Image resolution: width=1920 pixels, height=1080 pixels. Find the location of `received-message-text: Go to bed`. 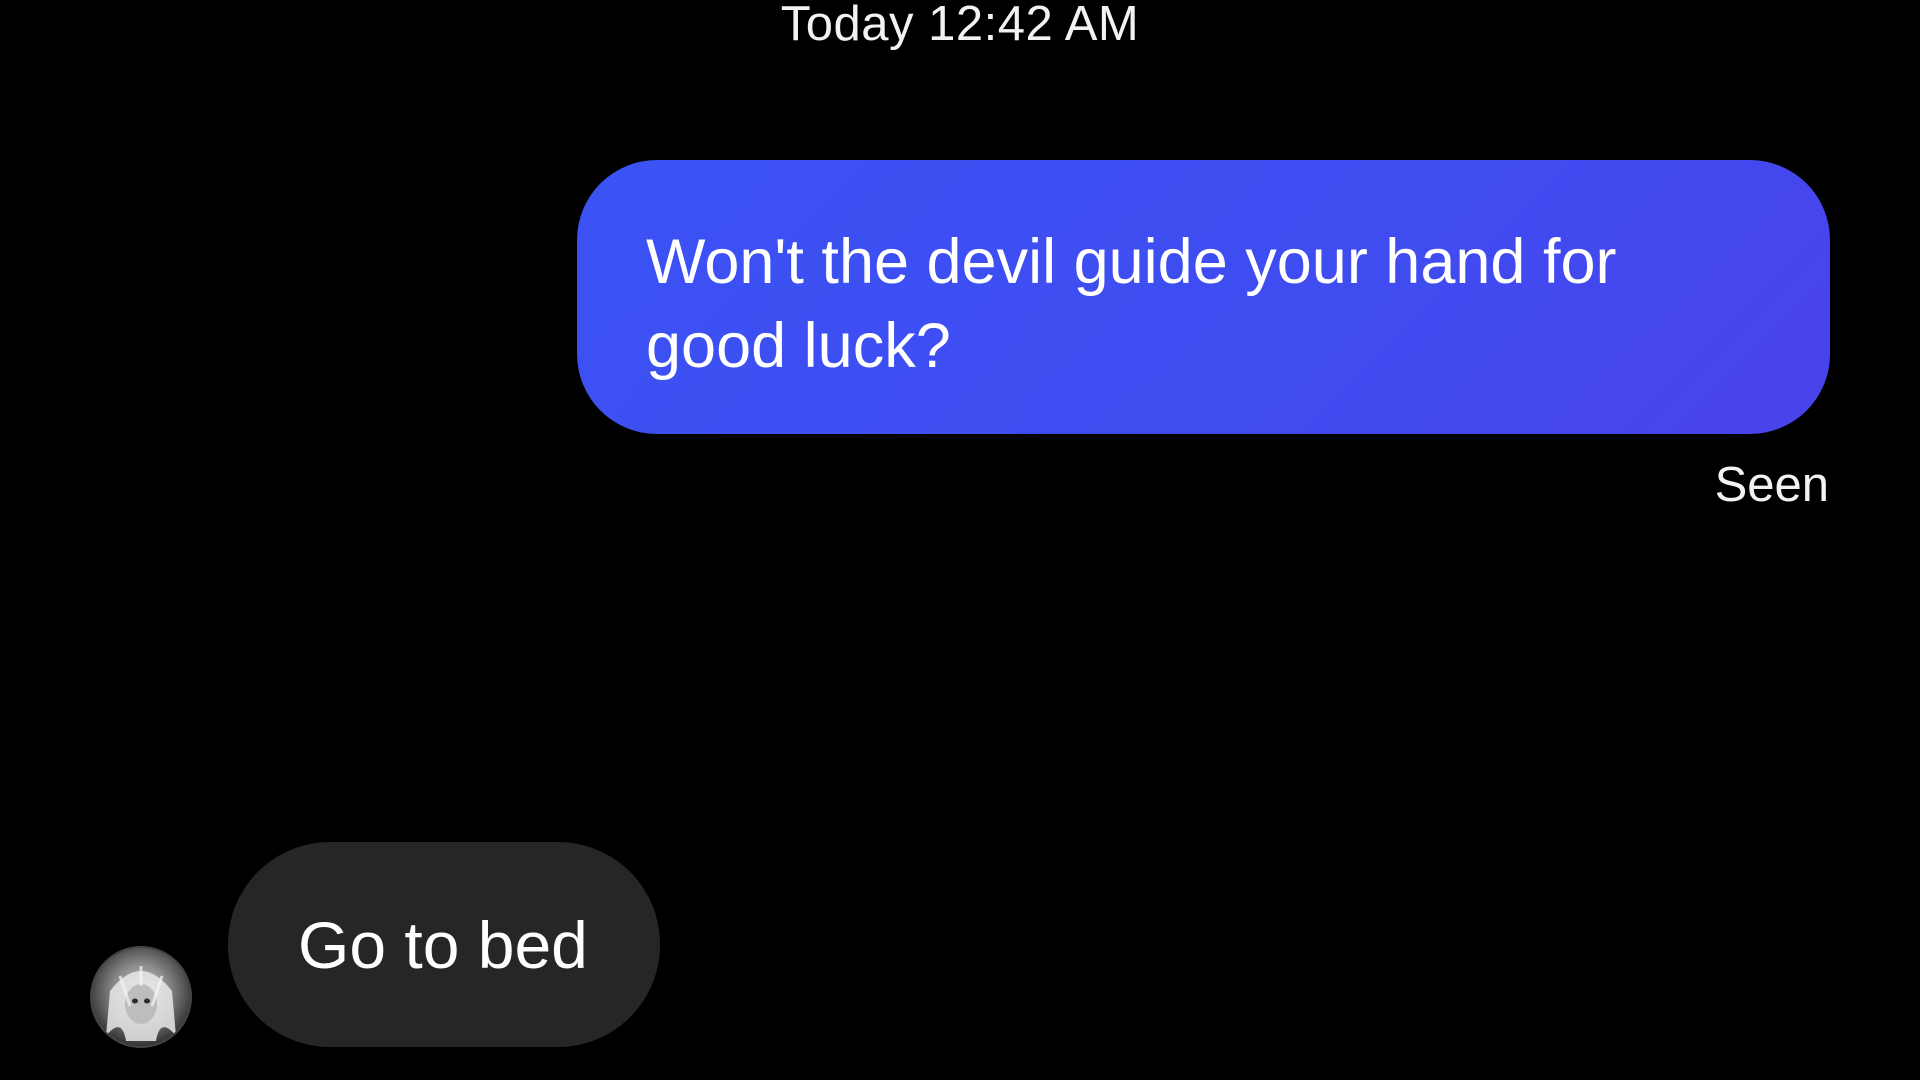

received-message-text: Go to bed is located at coordinates (443, 944).